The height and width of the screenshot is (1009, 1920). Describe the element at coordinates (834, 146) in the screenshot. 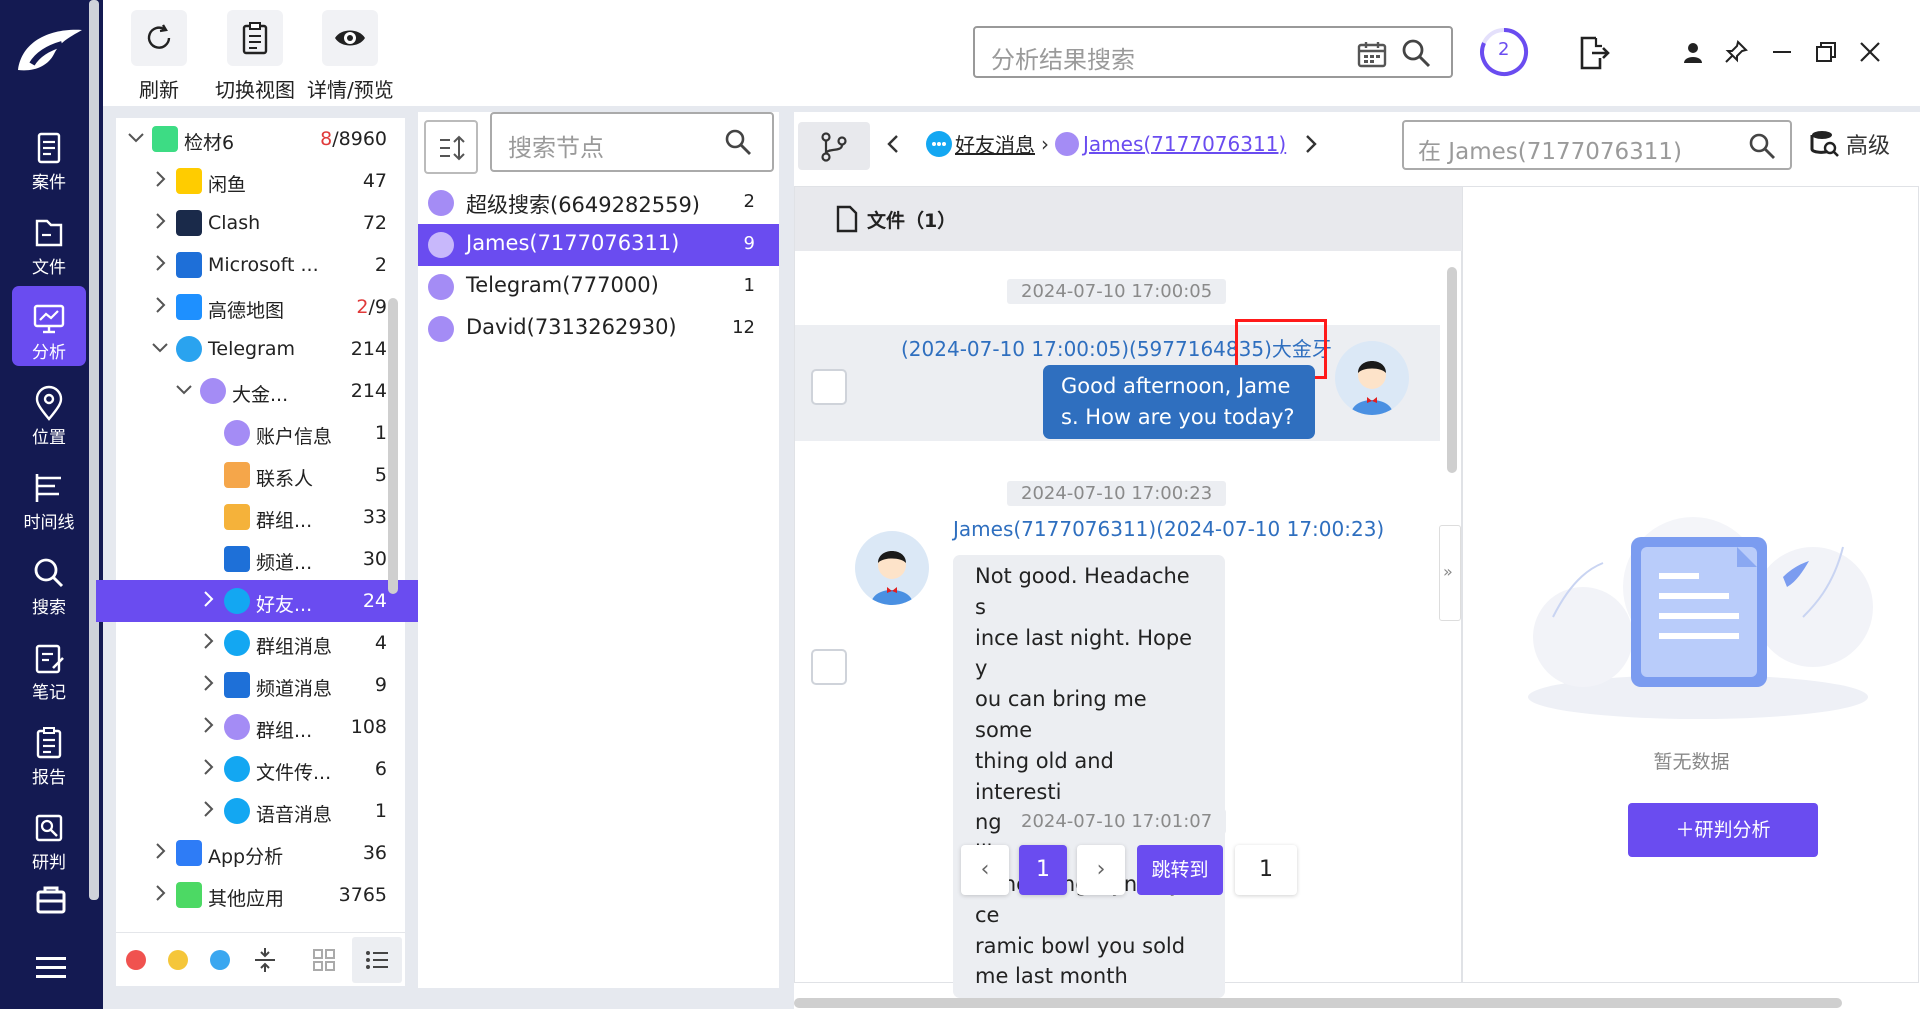

I see `branch-button` at that location.